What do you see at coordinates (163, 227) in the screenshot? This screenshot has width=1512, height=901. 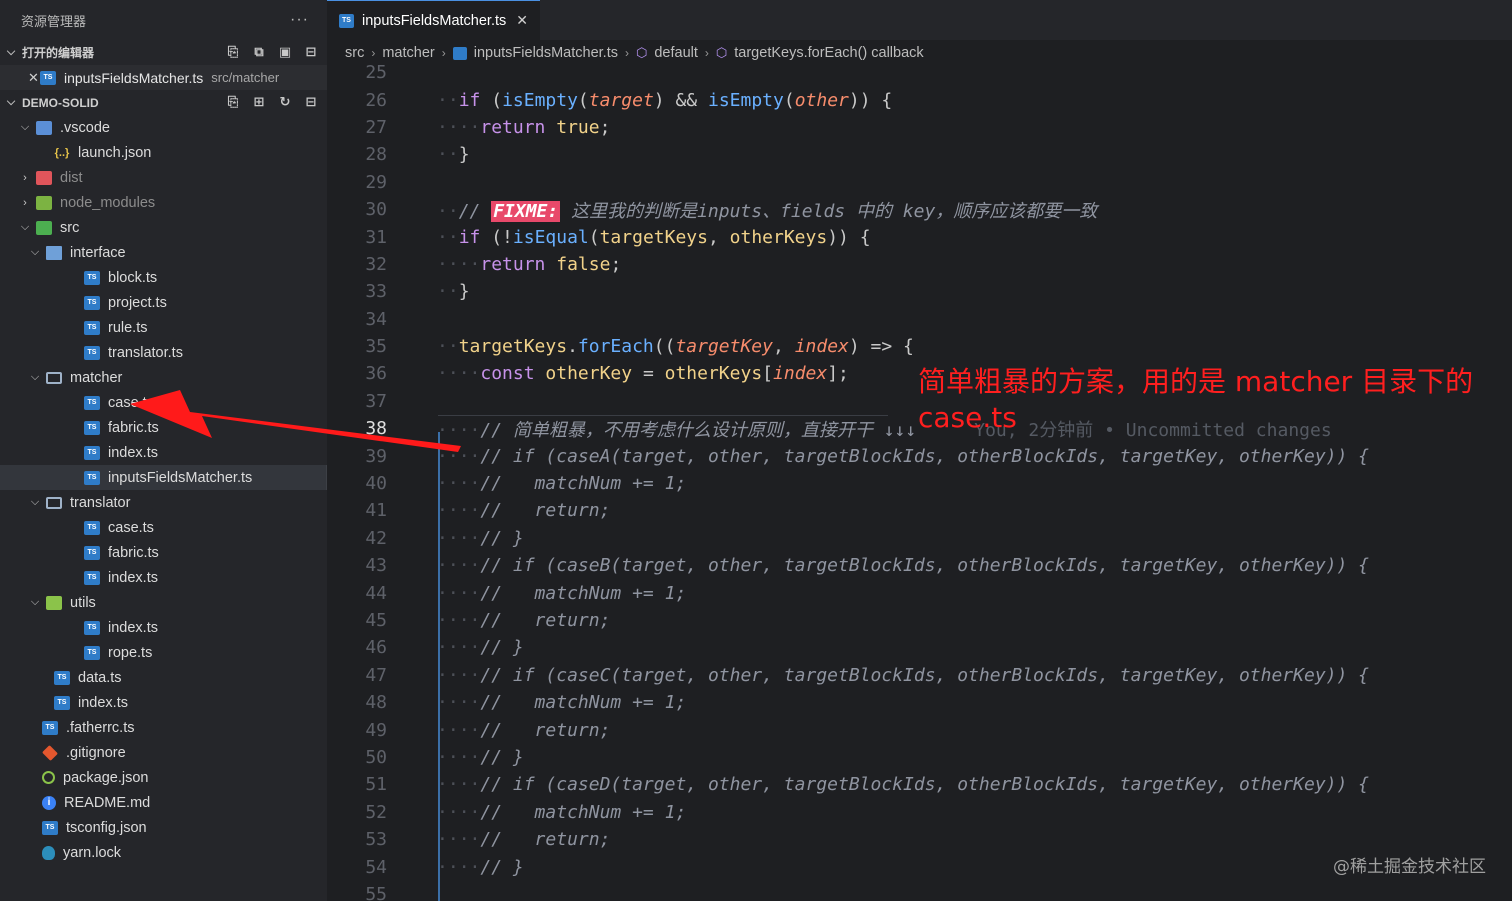 I see `tree-item: ⌵ src` at bounding box center [163, 227].